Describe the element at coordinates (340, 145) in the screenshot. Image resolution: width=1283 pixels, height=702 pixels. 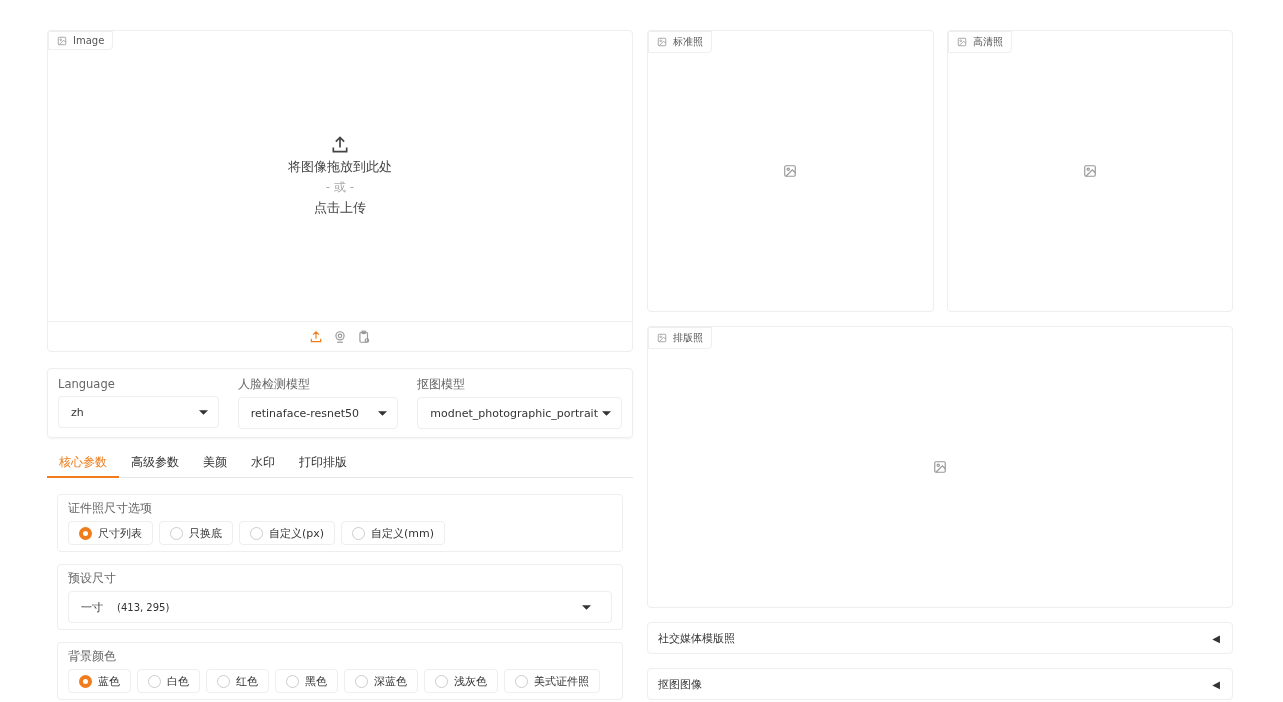
I see `upload-icon` at that location.